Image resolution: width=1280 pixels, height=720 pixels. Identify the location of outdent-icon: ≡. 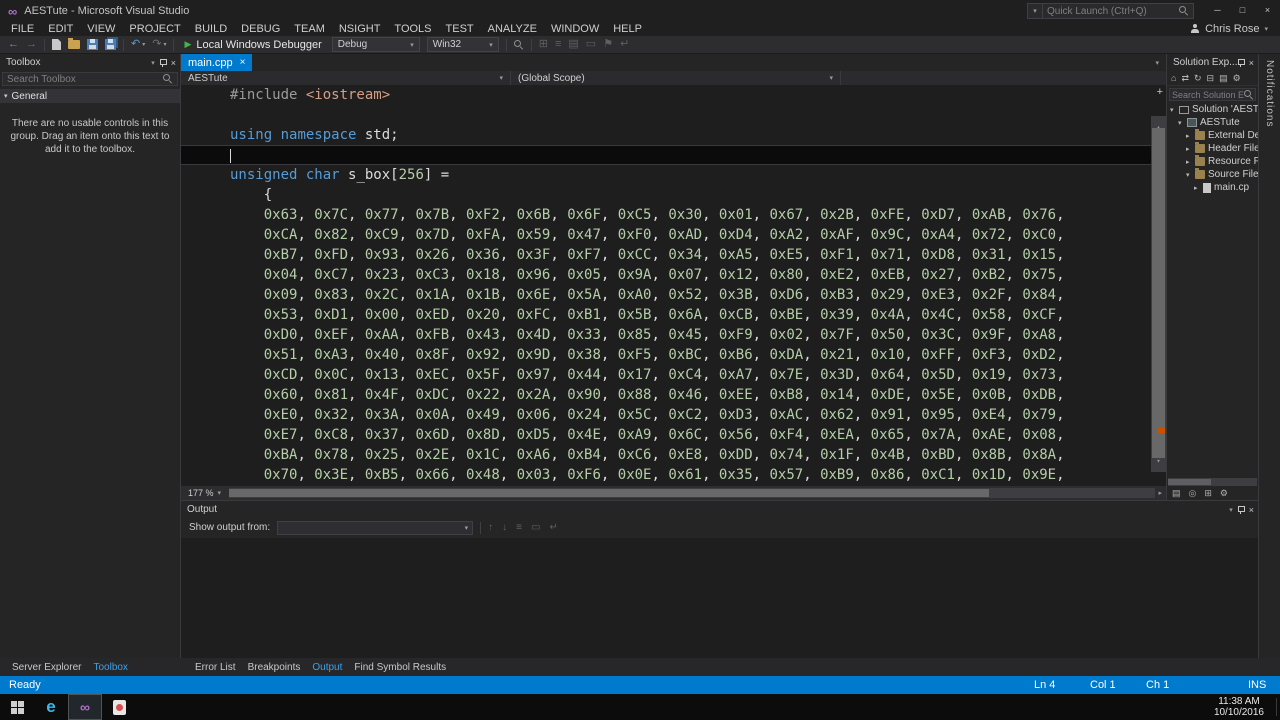
(558, 44).